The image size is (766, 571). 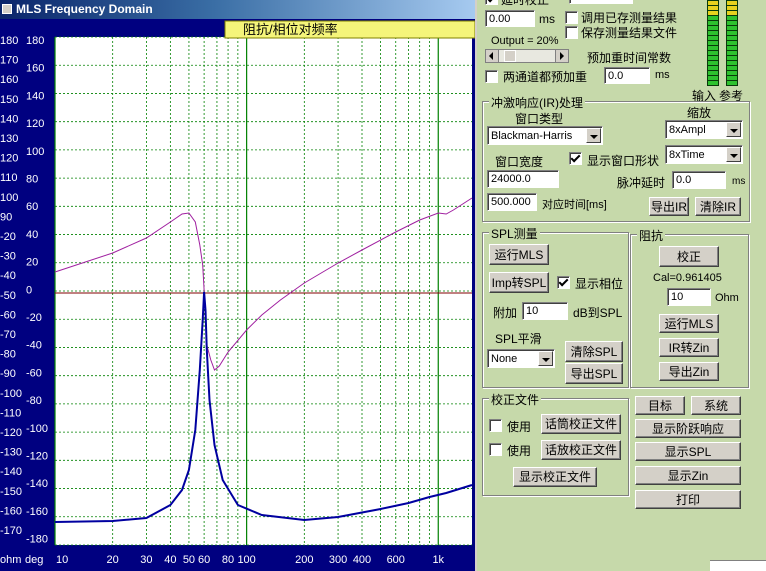 I want to click on delay-unit: ms, so click(x=547, y=19).